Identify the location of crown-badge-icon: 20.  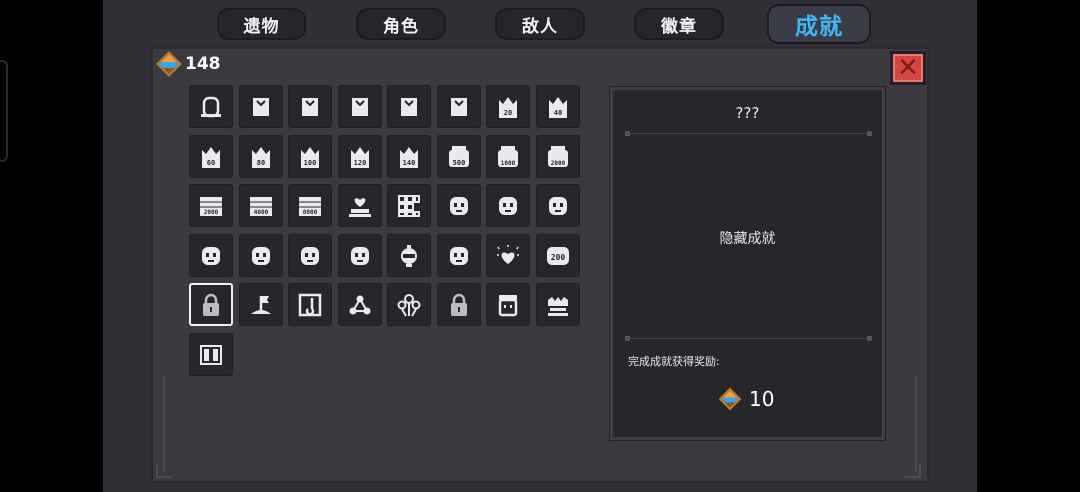
(508, 107).